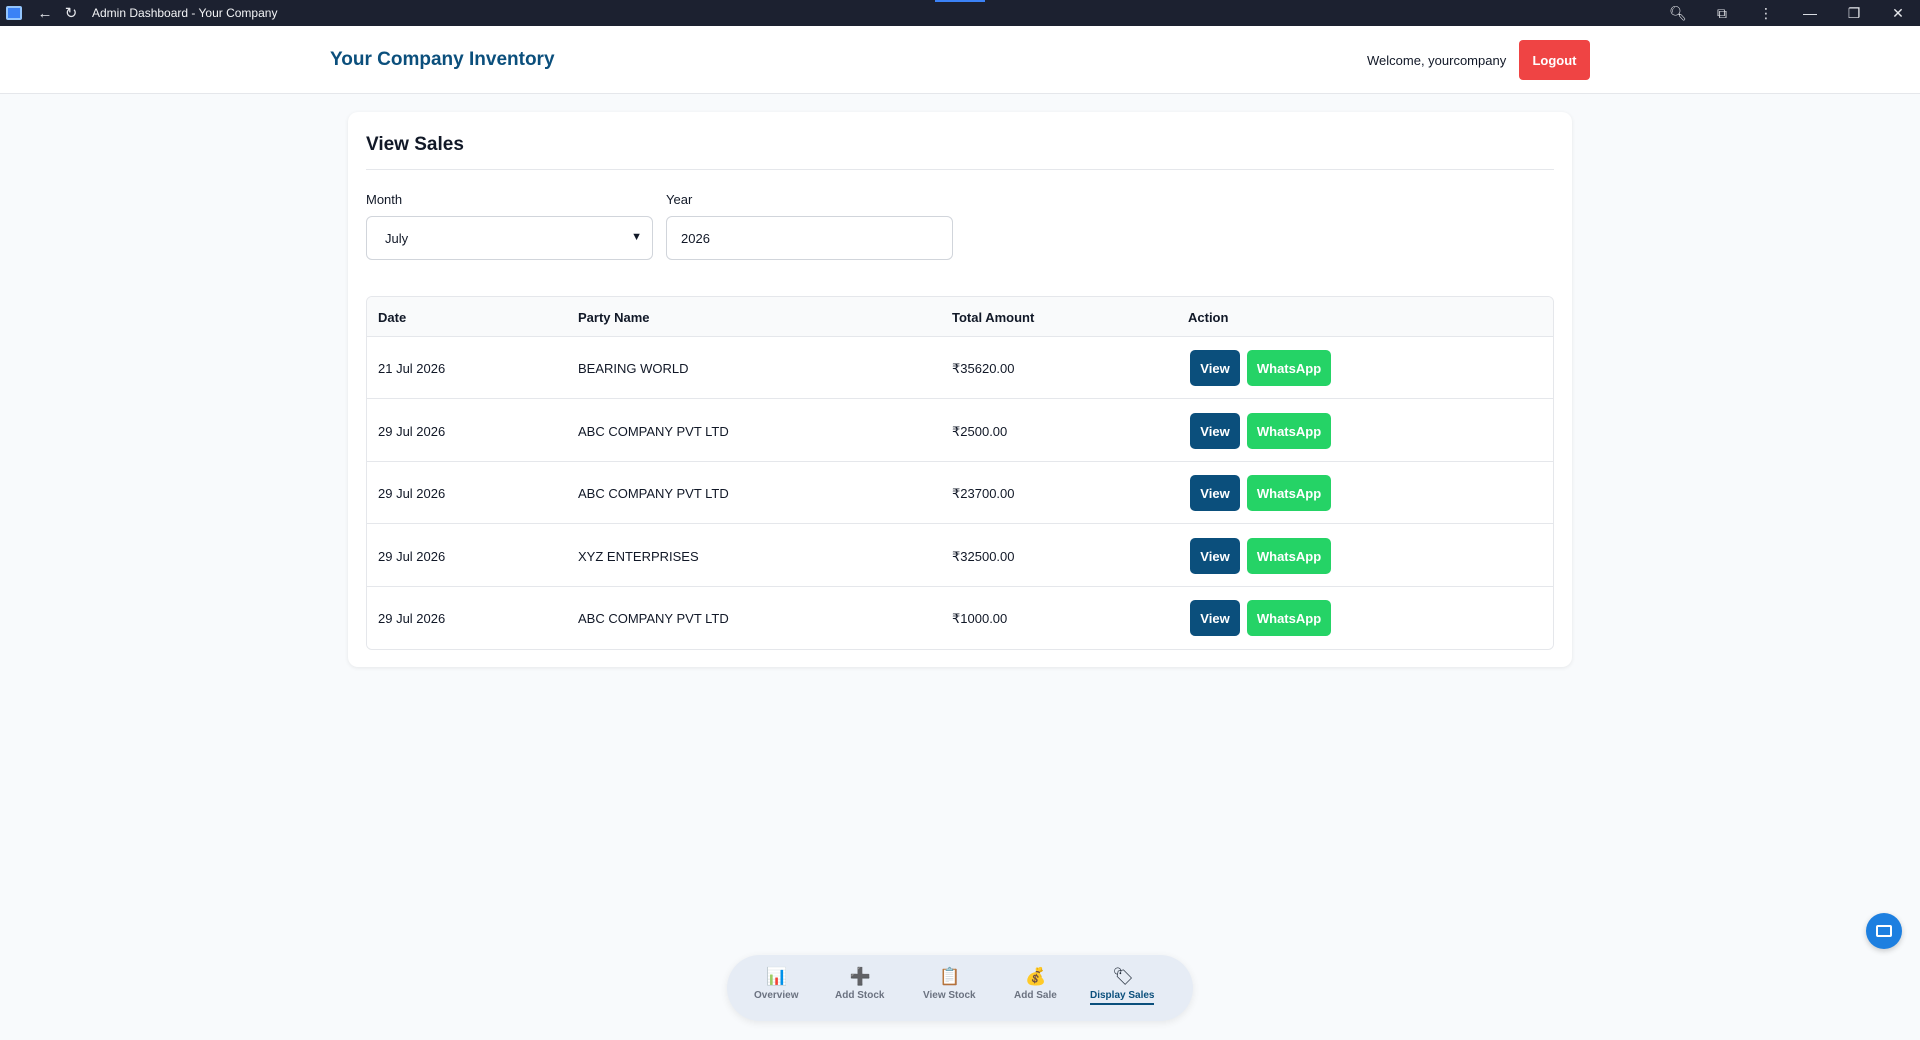 The width and height of the screenshot is (1920, 1040). I want to click on cell-amount: ₹32500.00, so click(983, 556).